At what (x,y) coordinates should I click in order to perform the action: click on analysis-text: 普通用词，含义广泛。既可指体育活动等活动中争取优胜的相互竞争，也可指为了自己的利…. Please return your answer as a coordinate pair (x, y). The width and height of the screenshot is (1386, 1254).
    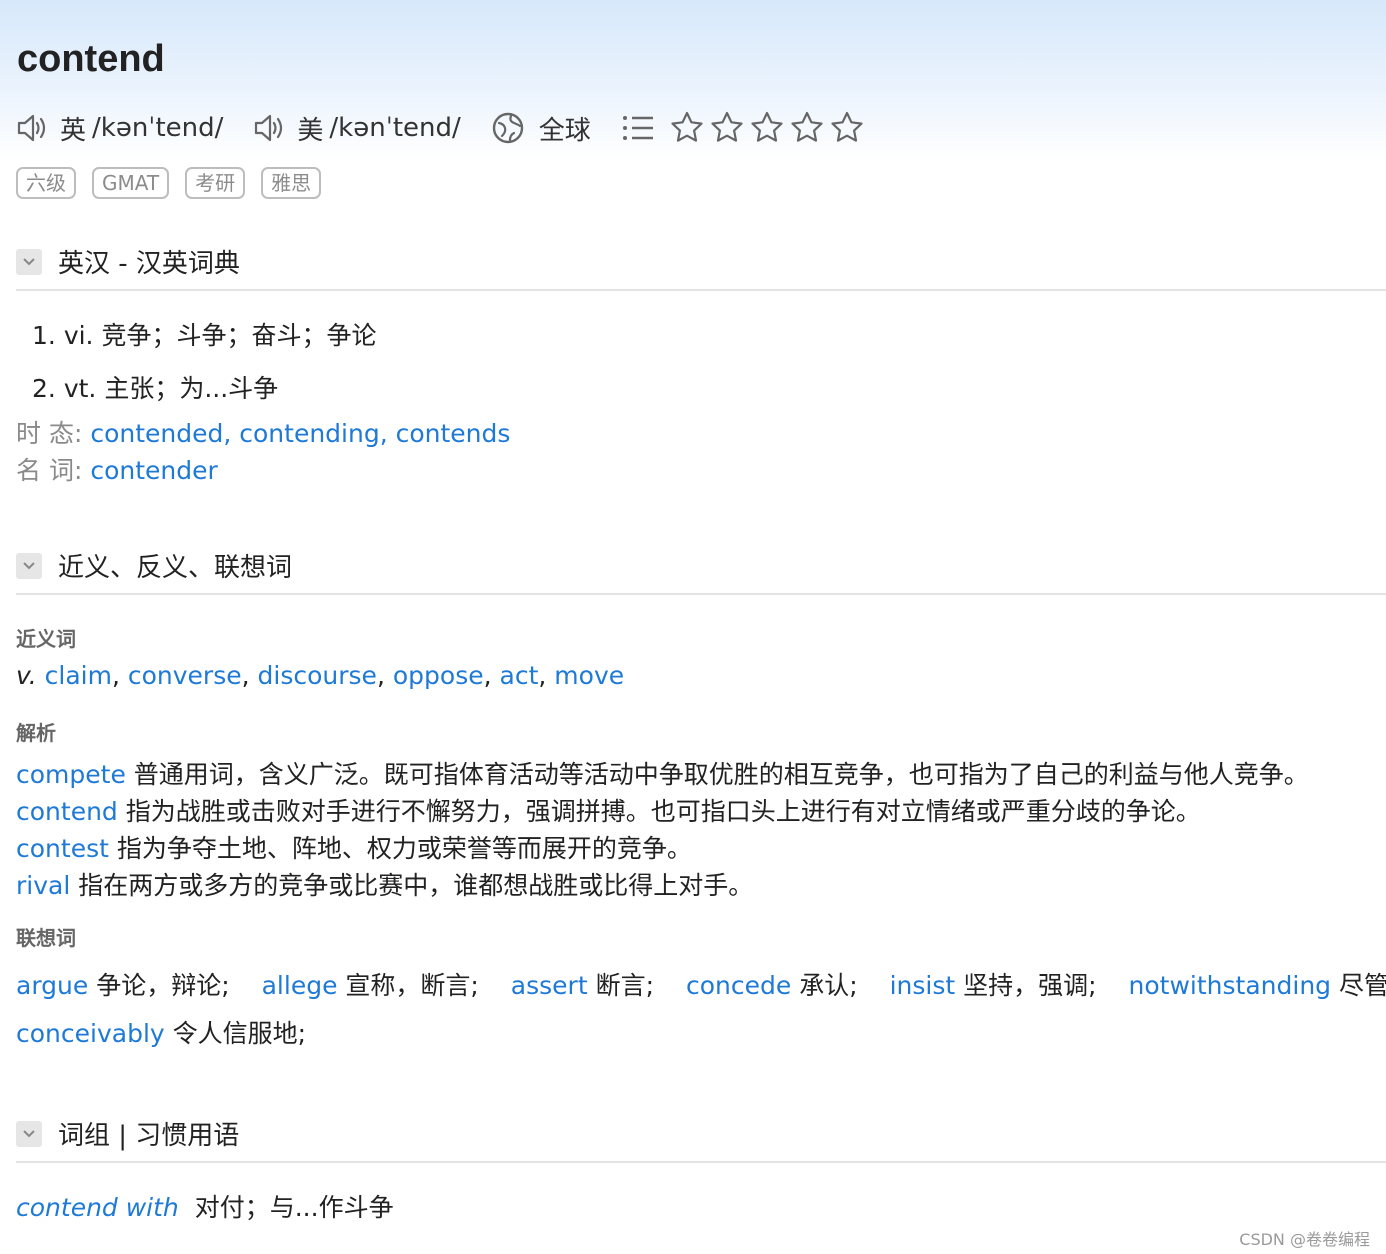
    Looking at the image, I should click on (721, 774).